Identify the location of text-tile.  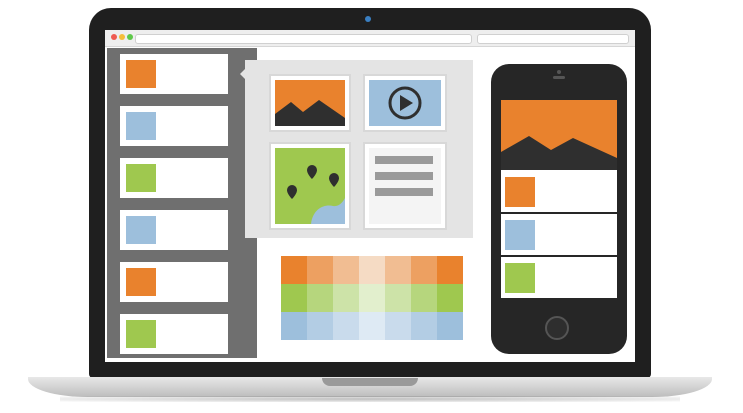
(405, 186).